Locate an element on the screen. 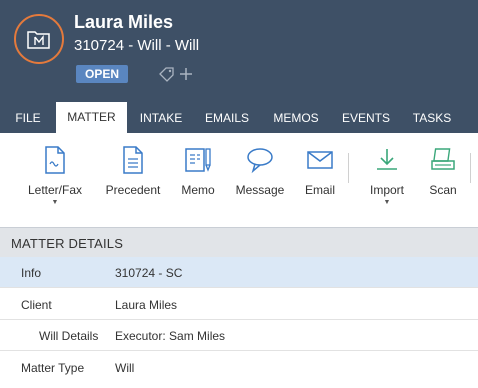 This screenshot has width=478, height=388. tab-file: FILE is located at coordinates (28, 118).